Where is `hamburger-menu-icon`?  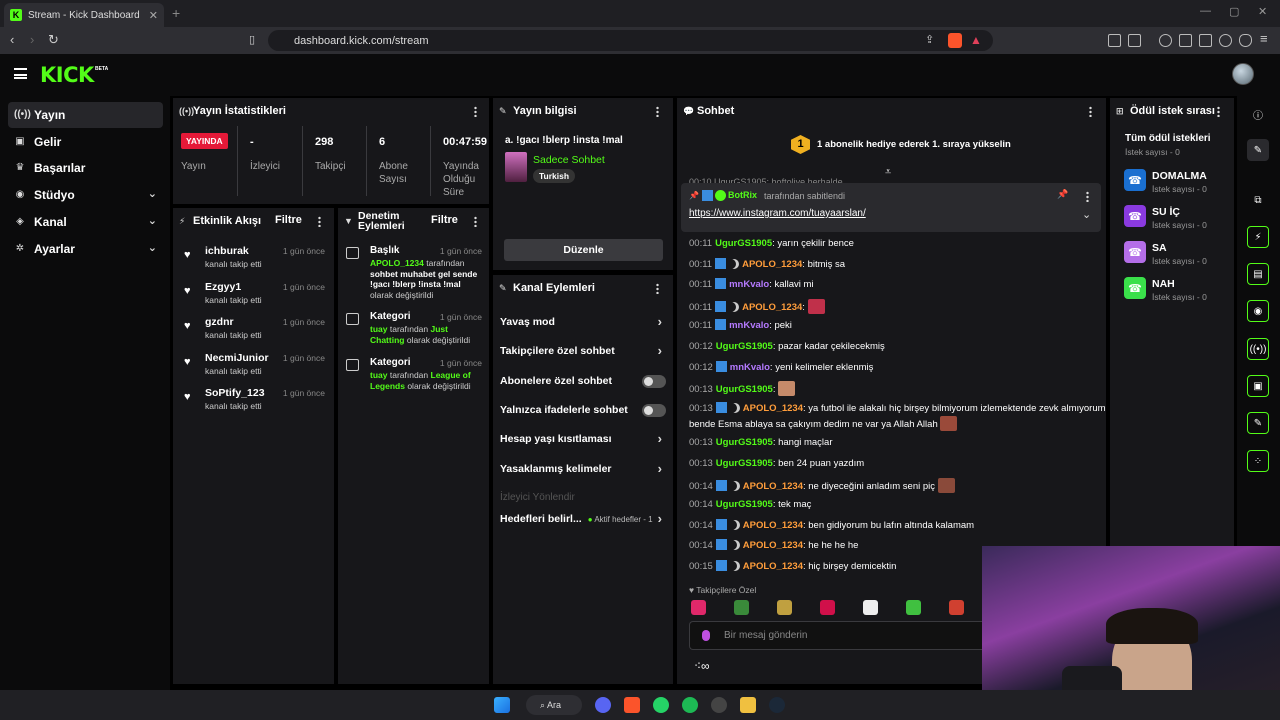
hamburger-menu-icon is located at coordinates (20, 73).